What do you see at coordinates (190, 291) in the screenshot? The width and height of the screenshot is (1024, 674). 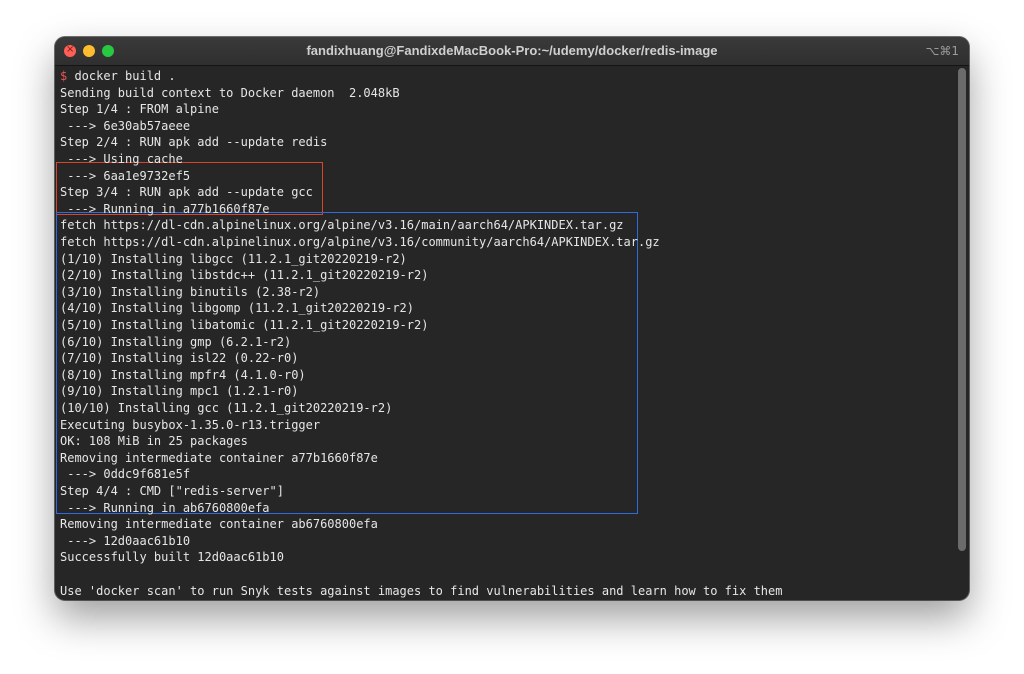 I see `terminal-line: (3/10) Installing binutils (2.38-r2)` at bounding box center [190, 291].